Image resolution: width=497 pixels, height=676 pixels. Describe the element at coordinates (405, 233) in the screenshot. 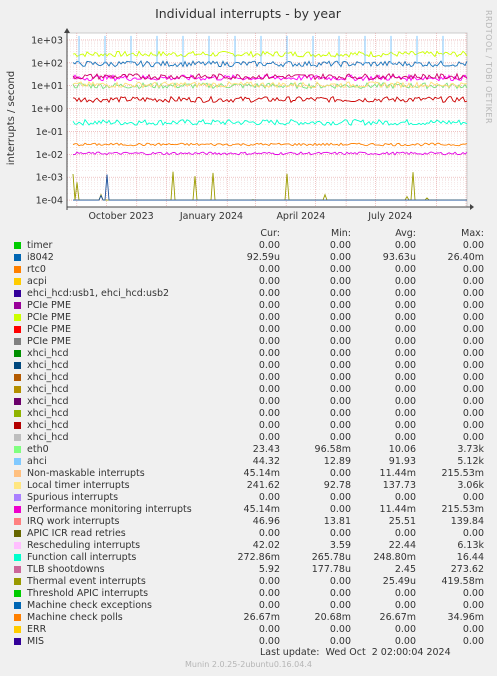

I see `header-avg: Avg:` at that location.